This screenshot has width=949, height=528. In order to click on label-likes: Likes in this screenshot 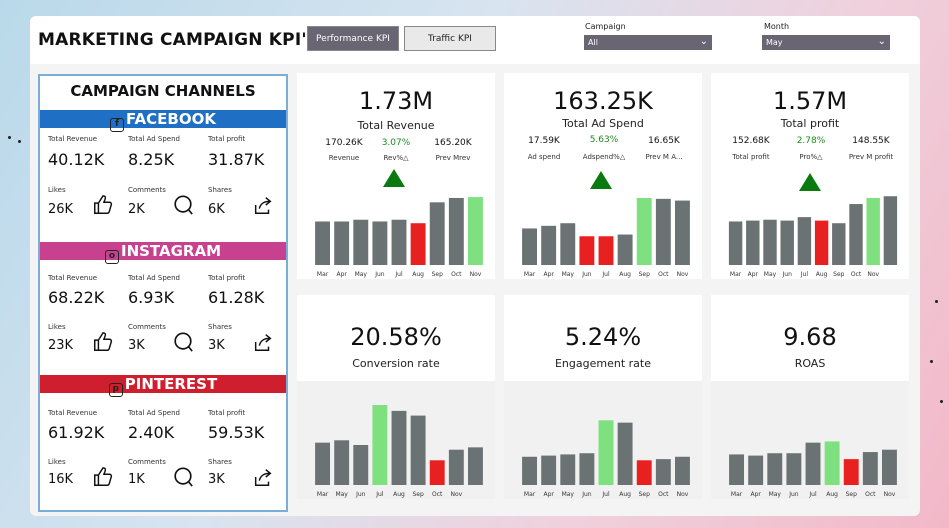, I will do `click(57, 462)`.